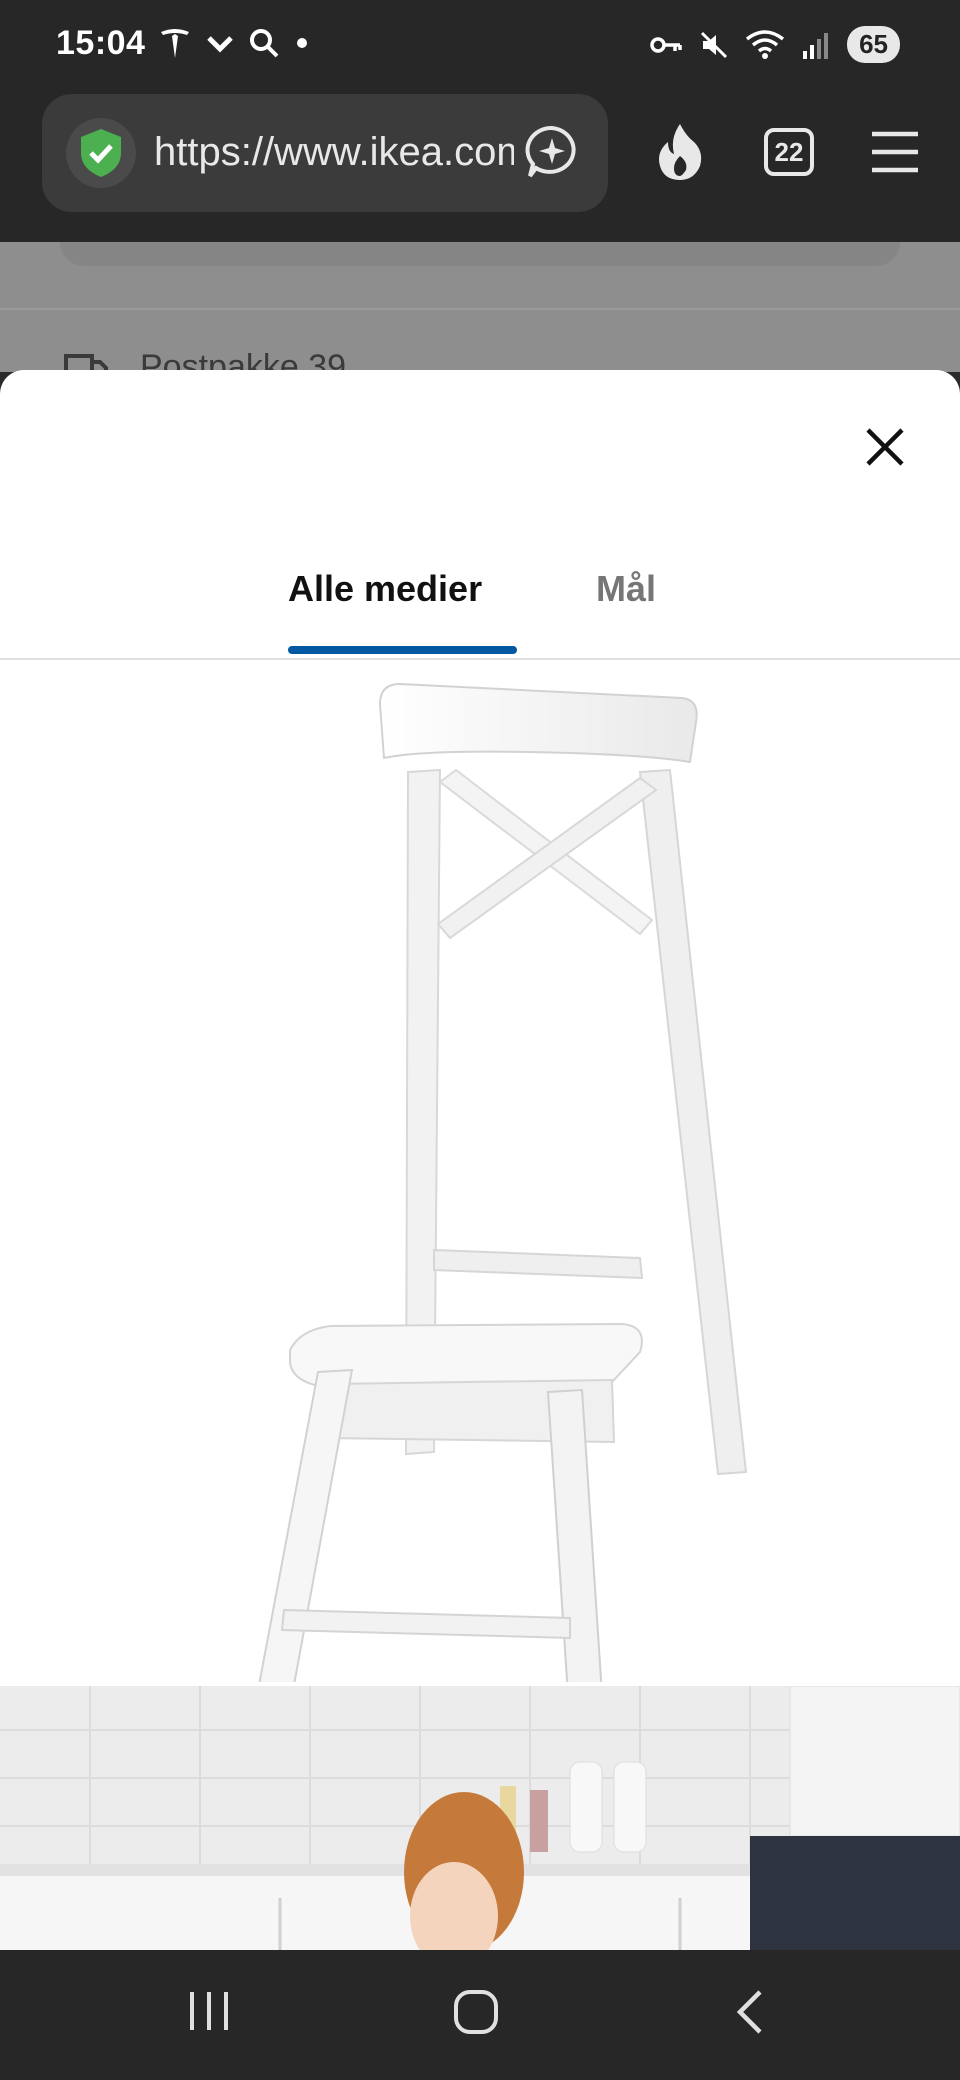 The image size is (960, 2080). Describe the element at coordinates (714, 44) in the screenshot. I see `mute-icon` at that location.